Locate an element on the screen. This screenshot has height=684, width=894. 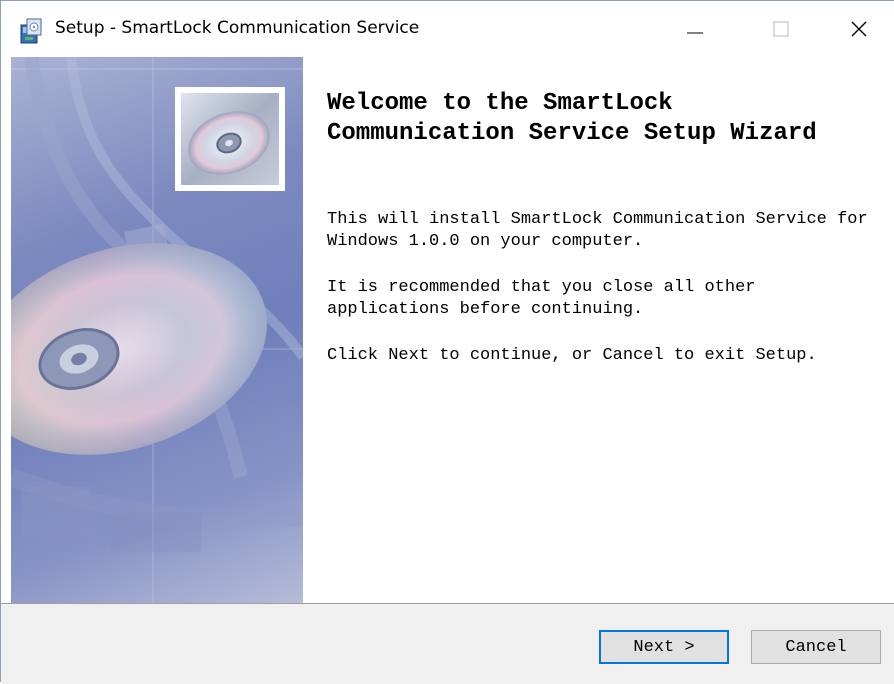
maximize-button is located at coordinates (781, 29).